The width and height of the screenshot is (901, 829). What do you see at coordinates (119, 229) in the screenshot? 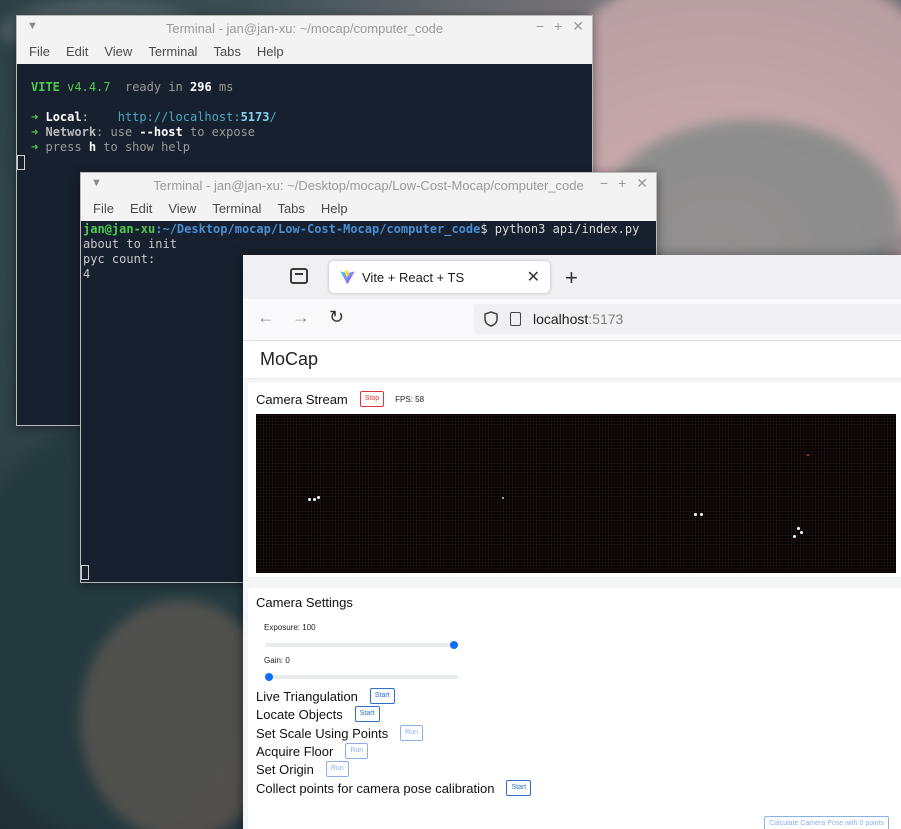
I see `prompt-user: jan@jan-xu` at bounding box center [119, 229].